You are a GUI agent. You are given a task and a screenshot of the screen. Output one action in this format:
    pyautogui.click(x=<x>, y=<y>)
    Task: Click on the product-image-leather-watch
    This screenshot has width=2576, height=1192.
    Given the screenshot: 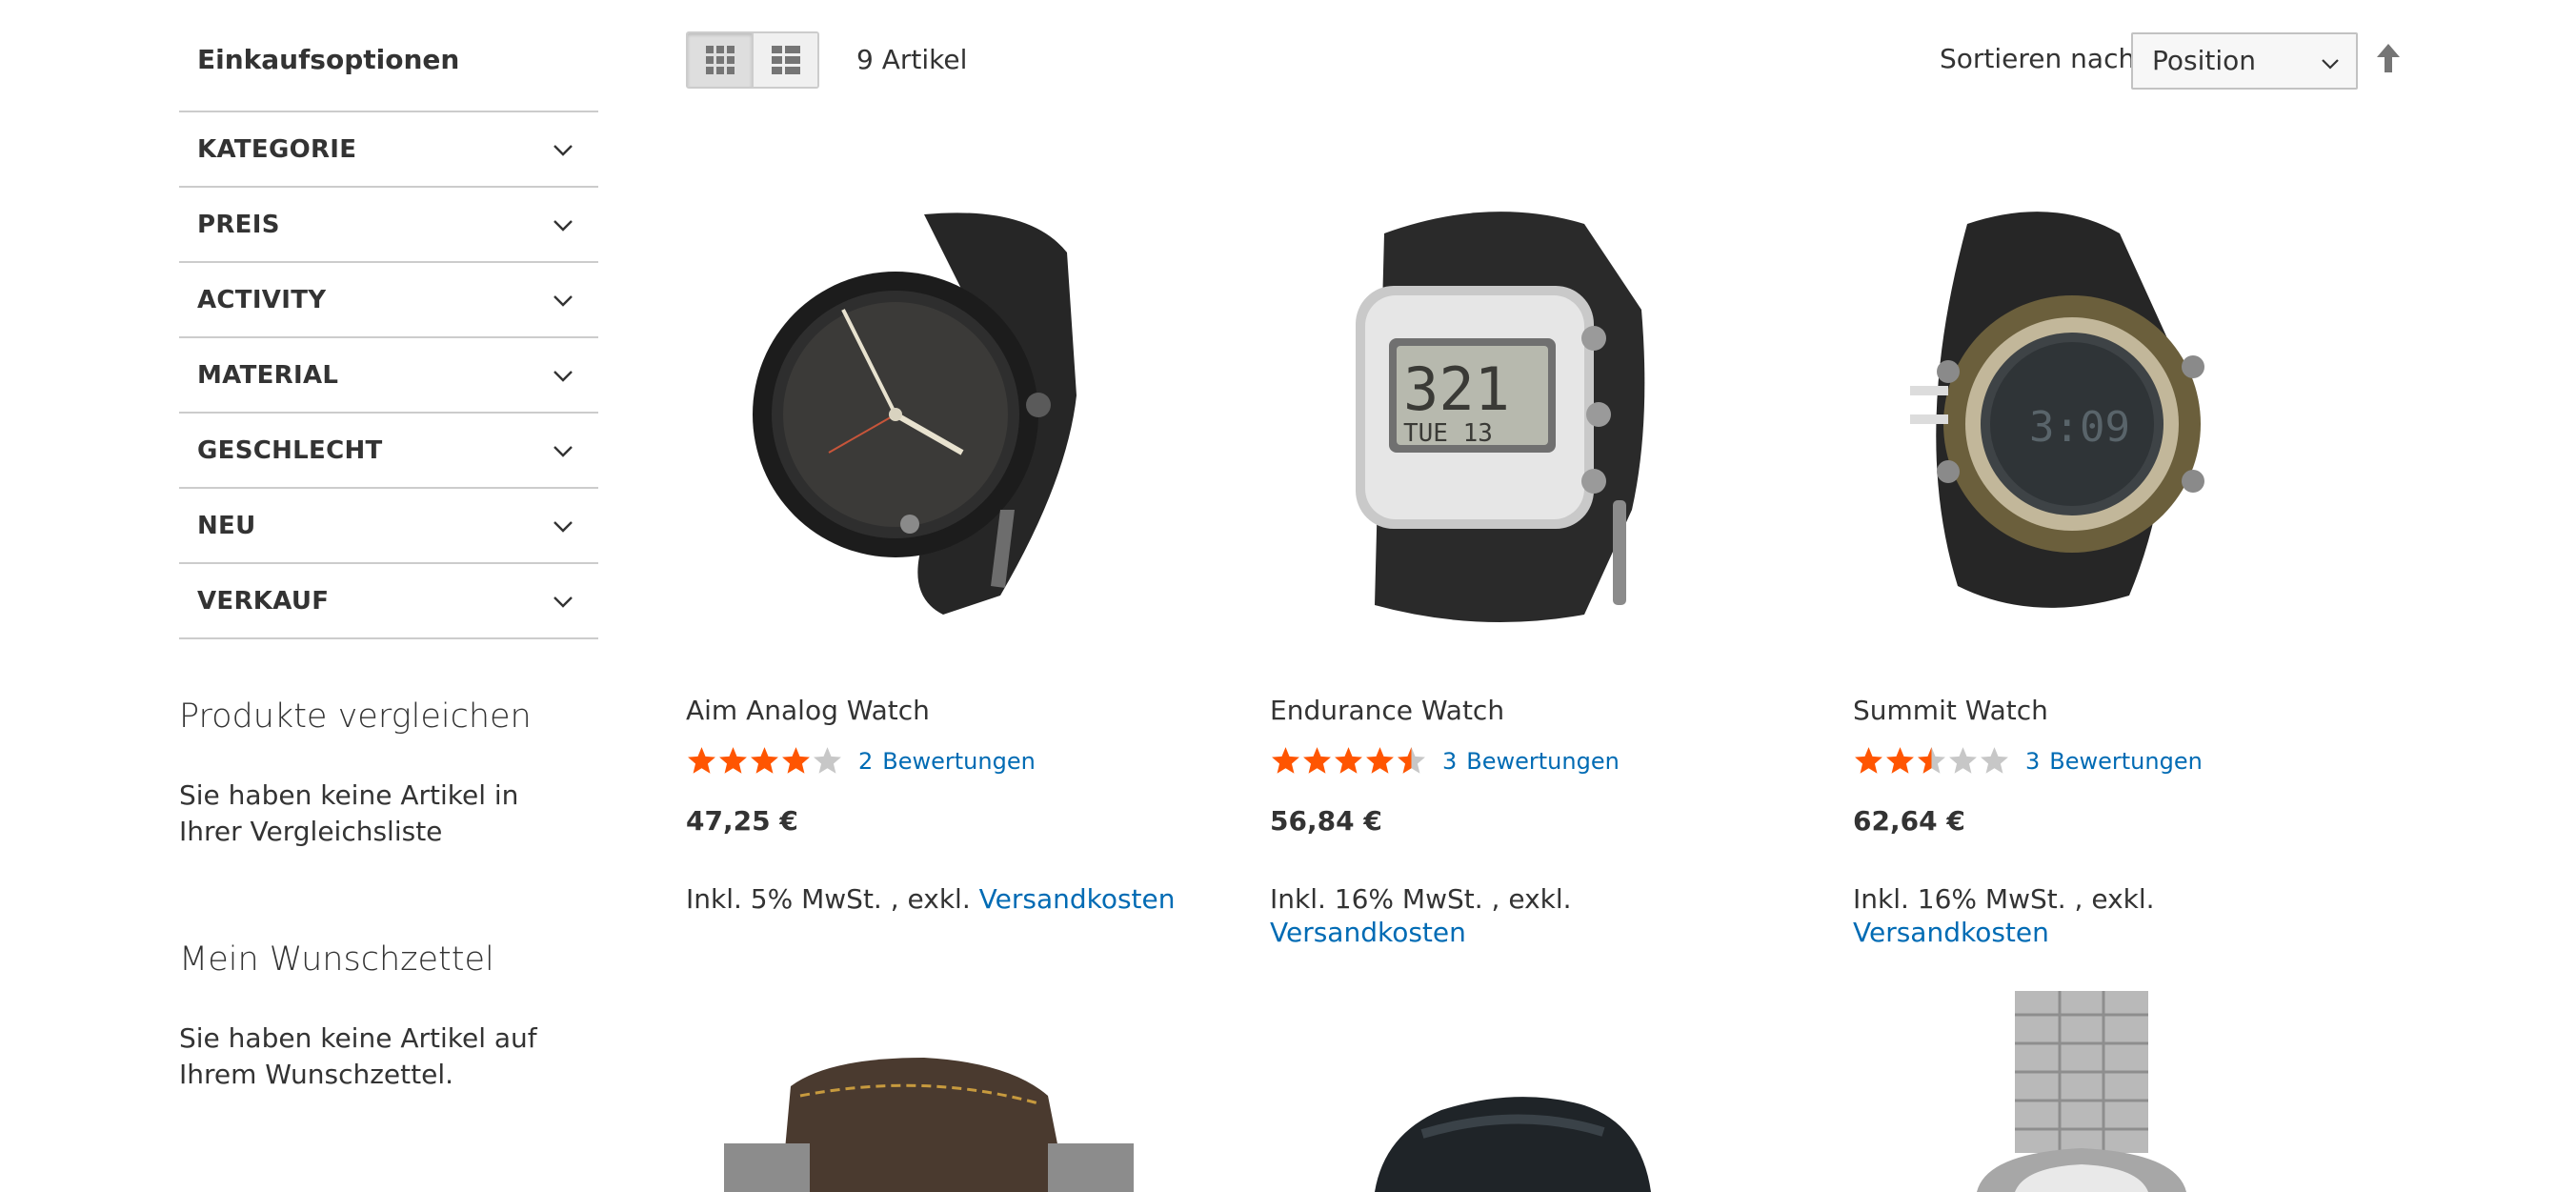 What is the action you would take?
    pyautogui.click(x=953, y=1091)
    